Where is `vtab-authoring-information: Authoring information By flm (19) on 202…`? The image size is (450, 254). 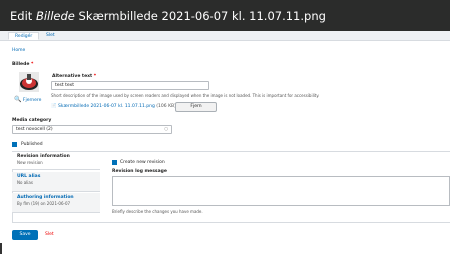 vtab-authoring-information: Authoring information By flm (19) on 202… is located at coordinates (56, 203).